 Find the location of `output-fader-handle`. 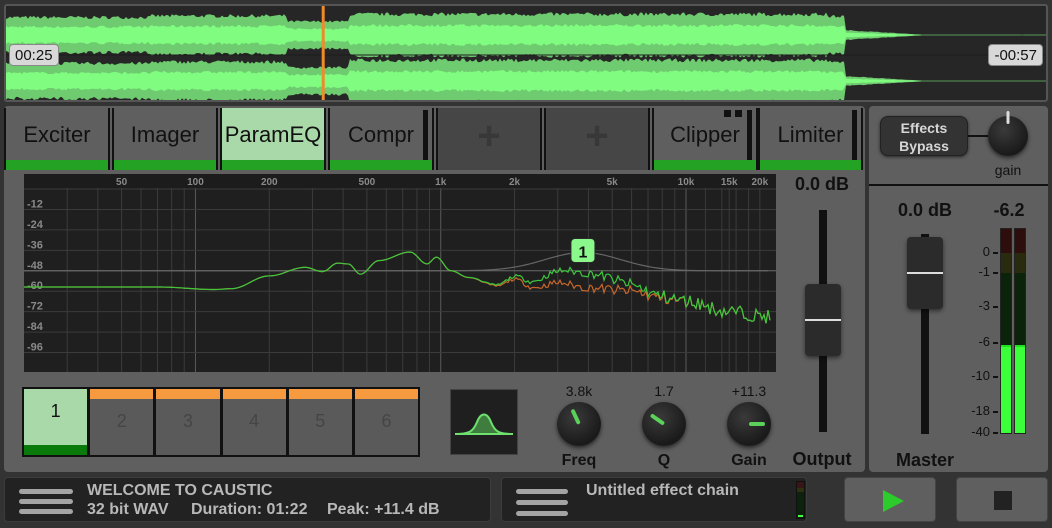

output-fader-handle is located at coordinates (823, 320).